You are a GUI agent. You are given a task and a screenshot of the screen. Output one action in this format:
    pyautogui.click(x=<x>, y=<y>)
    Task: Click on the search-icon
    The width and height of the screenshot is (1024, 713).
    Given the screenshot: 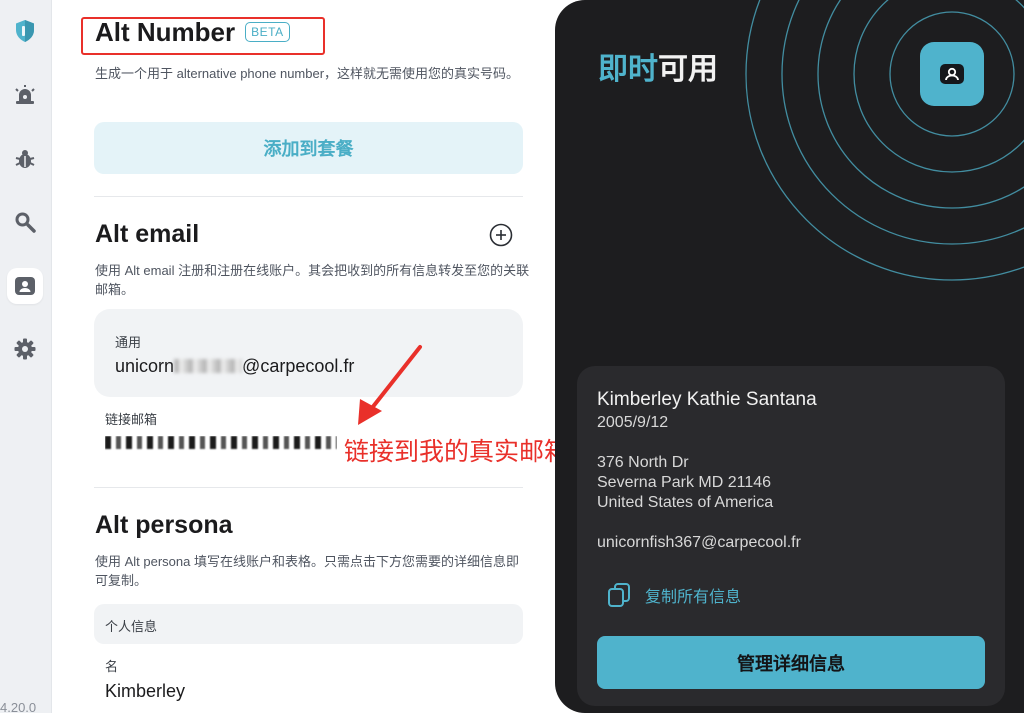 What is the action you would take?
    pyautogui.click(x=25, y=222)
    